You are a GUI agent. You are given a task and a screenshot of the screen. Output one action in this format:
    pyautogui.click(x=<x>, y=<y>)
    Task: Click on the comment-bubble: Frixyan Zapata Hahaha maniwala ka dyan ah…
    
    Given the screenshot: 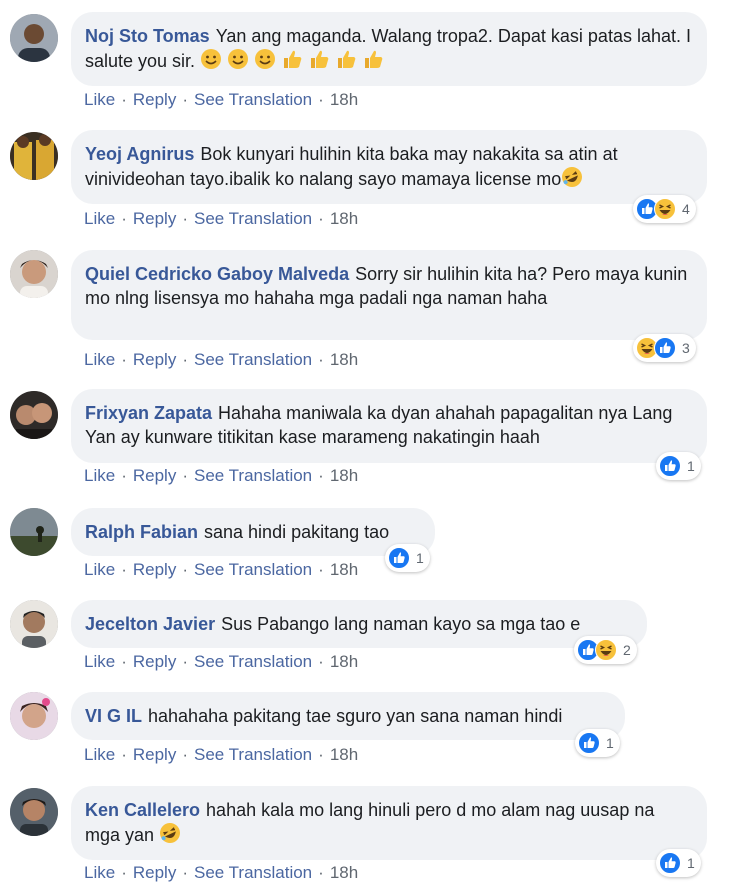 What is the action you would take?
    pyautogui.click(x=389, y=426)
    